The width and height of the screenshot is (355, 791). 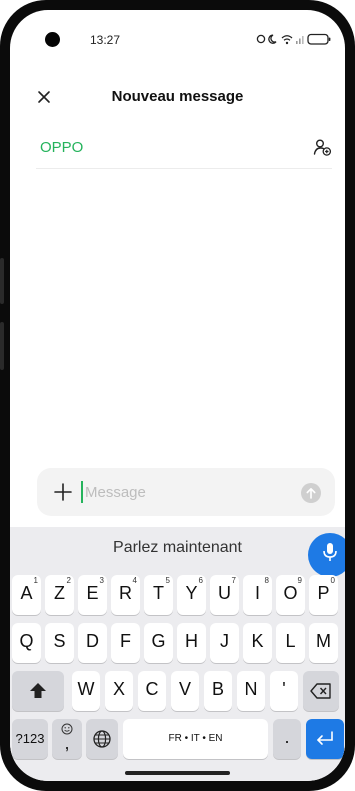 What do you see at coordinates (257, 595) in the screenshot?
I see `key-i: I8` at bounding box center [257, 595].